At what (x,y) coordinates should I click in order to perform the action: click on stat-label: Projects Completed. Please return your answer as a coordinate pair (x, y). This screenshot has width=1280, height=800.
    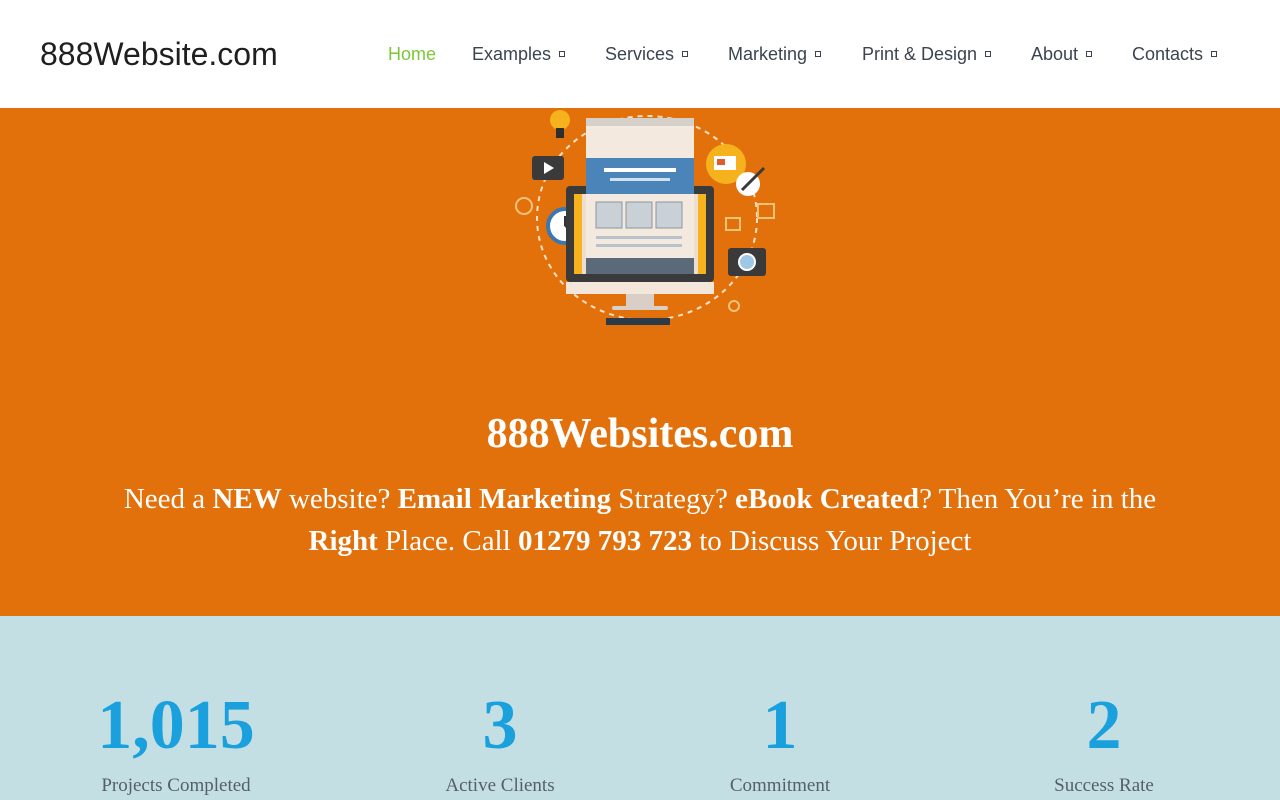
    Looking at the image, I should click on (176, 785).